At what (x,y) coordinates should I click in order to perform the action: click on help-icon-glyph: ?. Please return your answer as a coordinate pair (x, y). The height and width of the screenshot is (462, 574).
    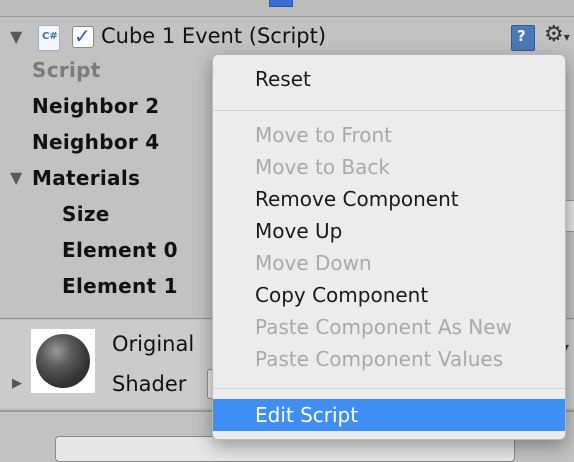
    Looking at the image, I should click on (521, 36).